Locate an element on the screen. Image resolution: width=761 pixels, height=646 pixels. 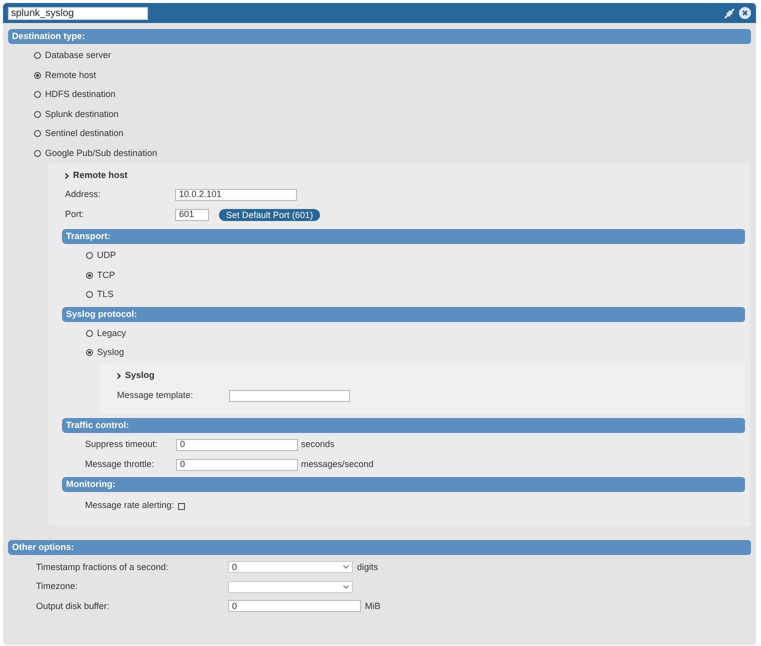
unit-label: seconds is located at coordinates (318, 444).